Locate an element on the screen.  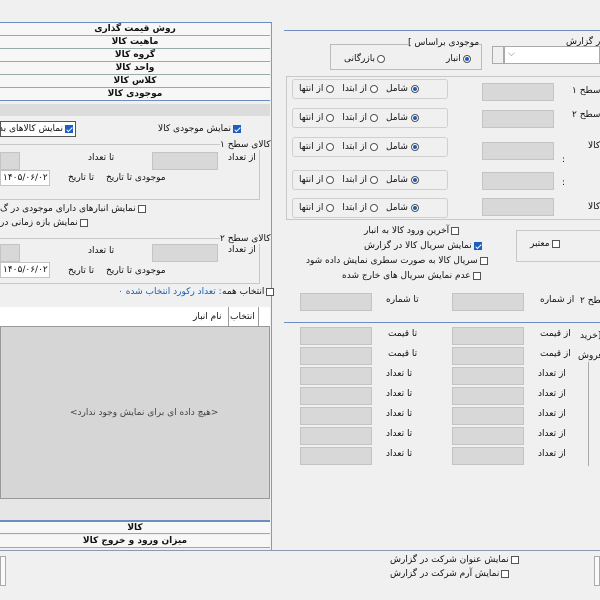
header-item-class: کلاس کالا is located at coordinates (135, 81).